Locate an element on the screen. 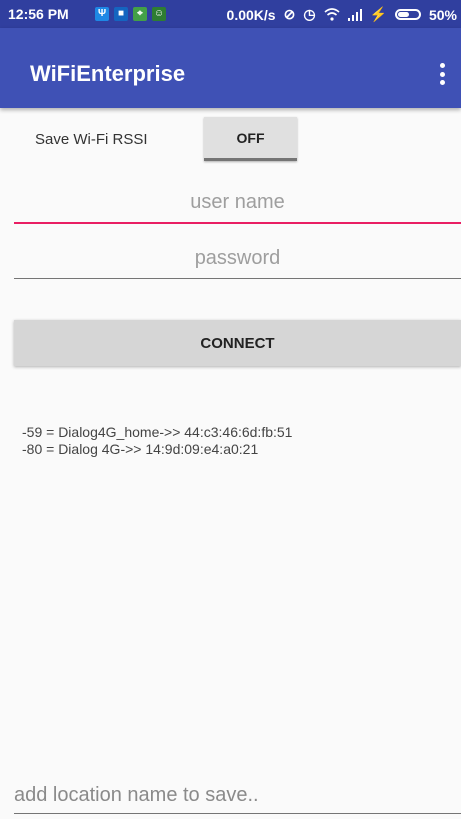  status-time: 12:56 PM is located at coordinates (38, 14).